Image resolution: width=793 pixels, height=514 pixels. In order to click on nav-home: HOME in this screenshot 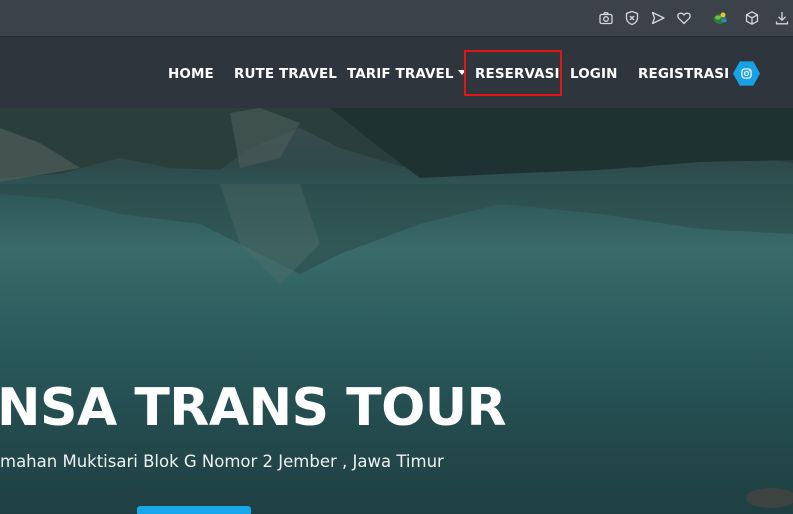, I will do `click(191, 74)`.